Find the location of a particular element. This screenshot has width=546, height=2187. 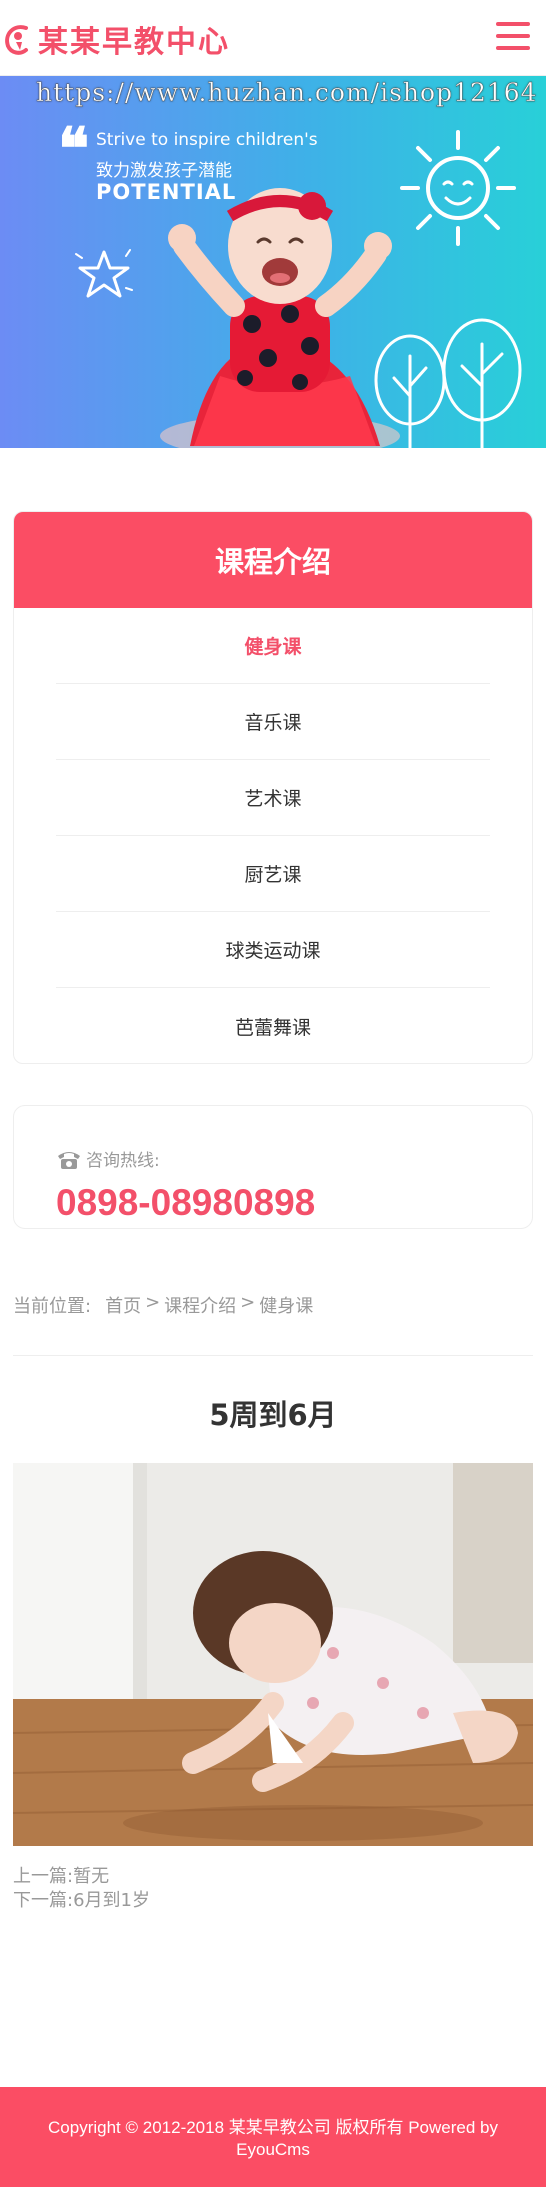

course-item-art: 艺术课 is located at coordinates (273, 798).